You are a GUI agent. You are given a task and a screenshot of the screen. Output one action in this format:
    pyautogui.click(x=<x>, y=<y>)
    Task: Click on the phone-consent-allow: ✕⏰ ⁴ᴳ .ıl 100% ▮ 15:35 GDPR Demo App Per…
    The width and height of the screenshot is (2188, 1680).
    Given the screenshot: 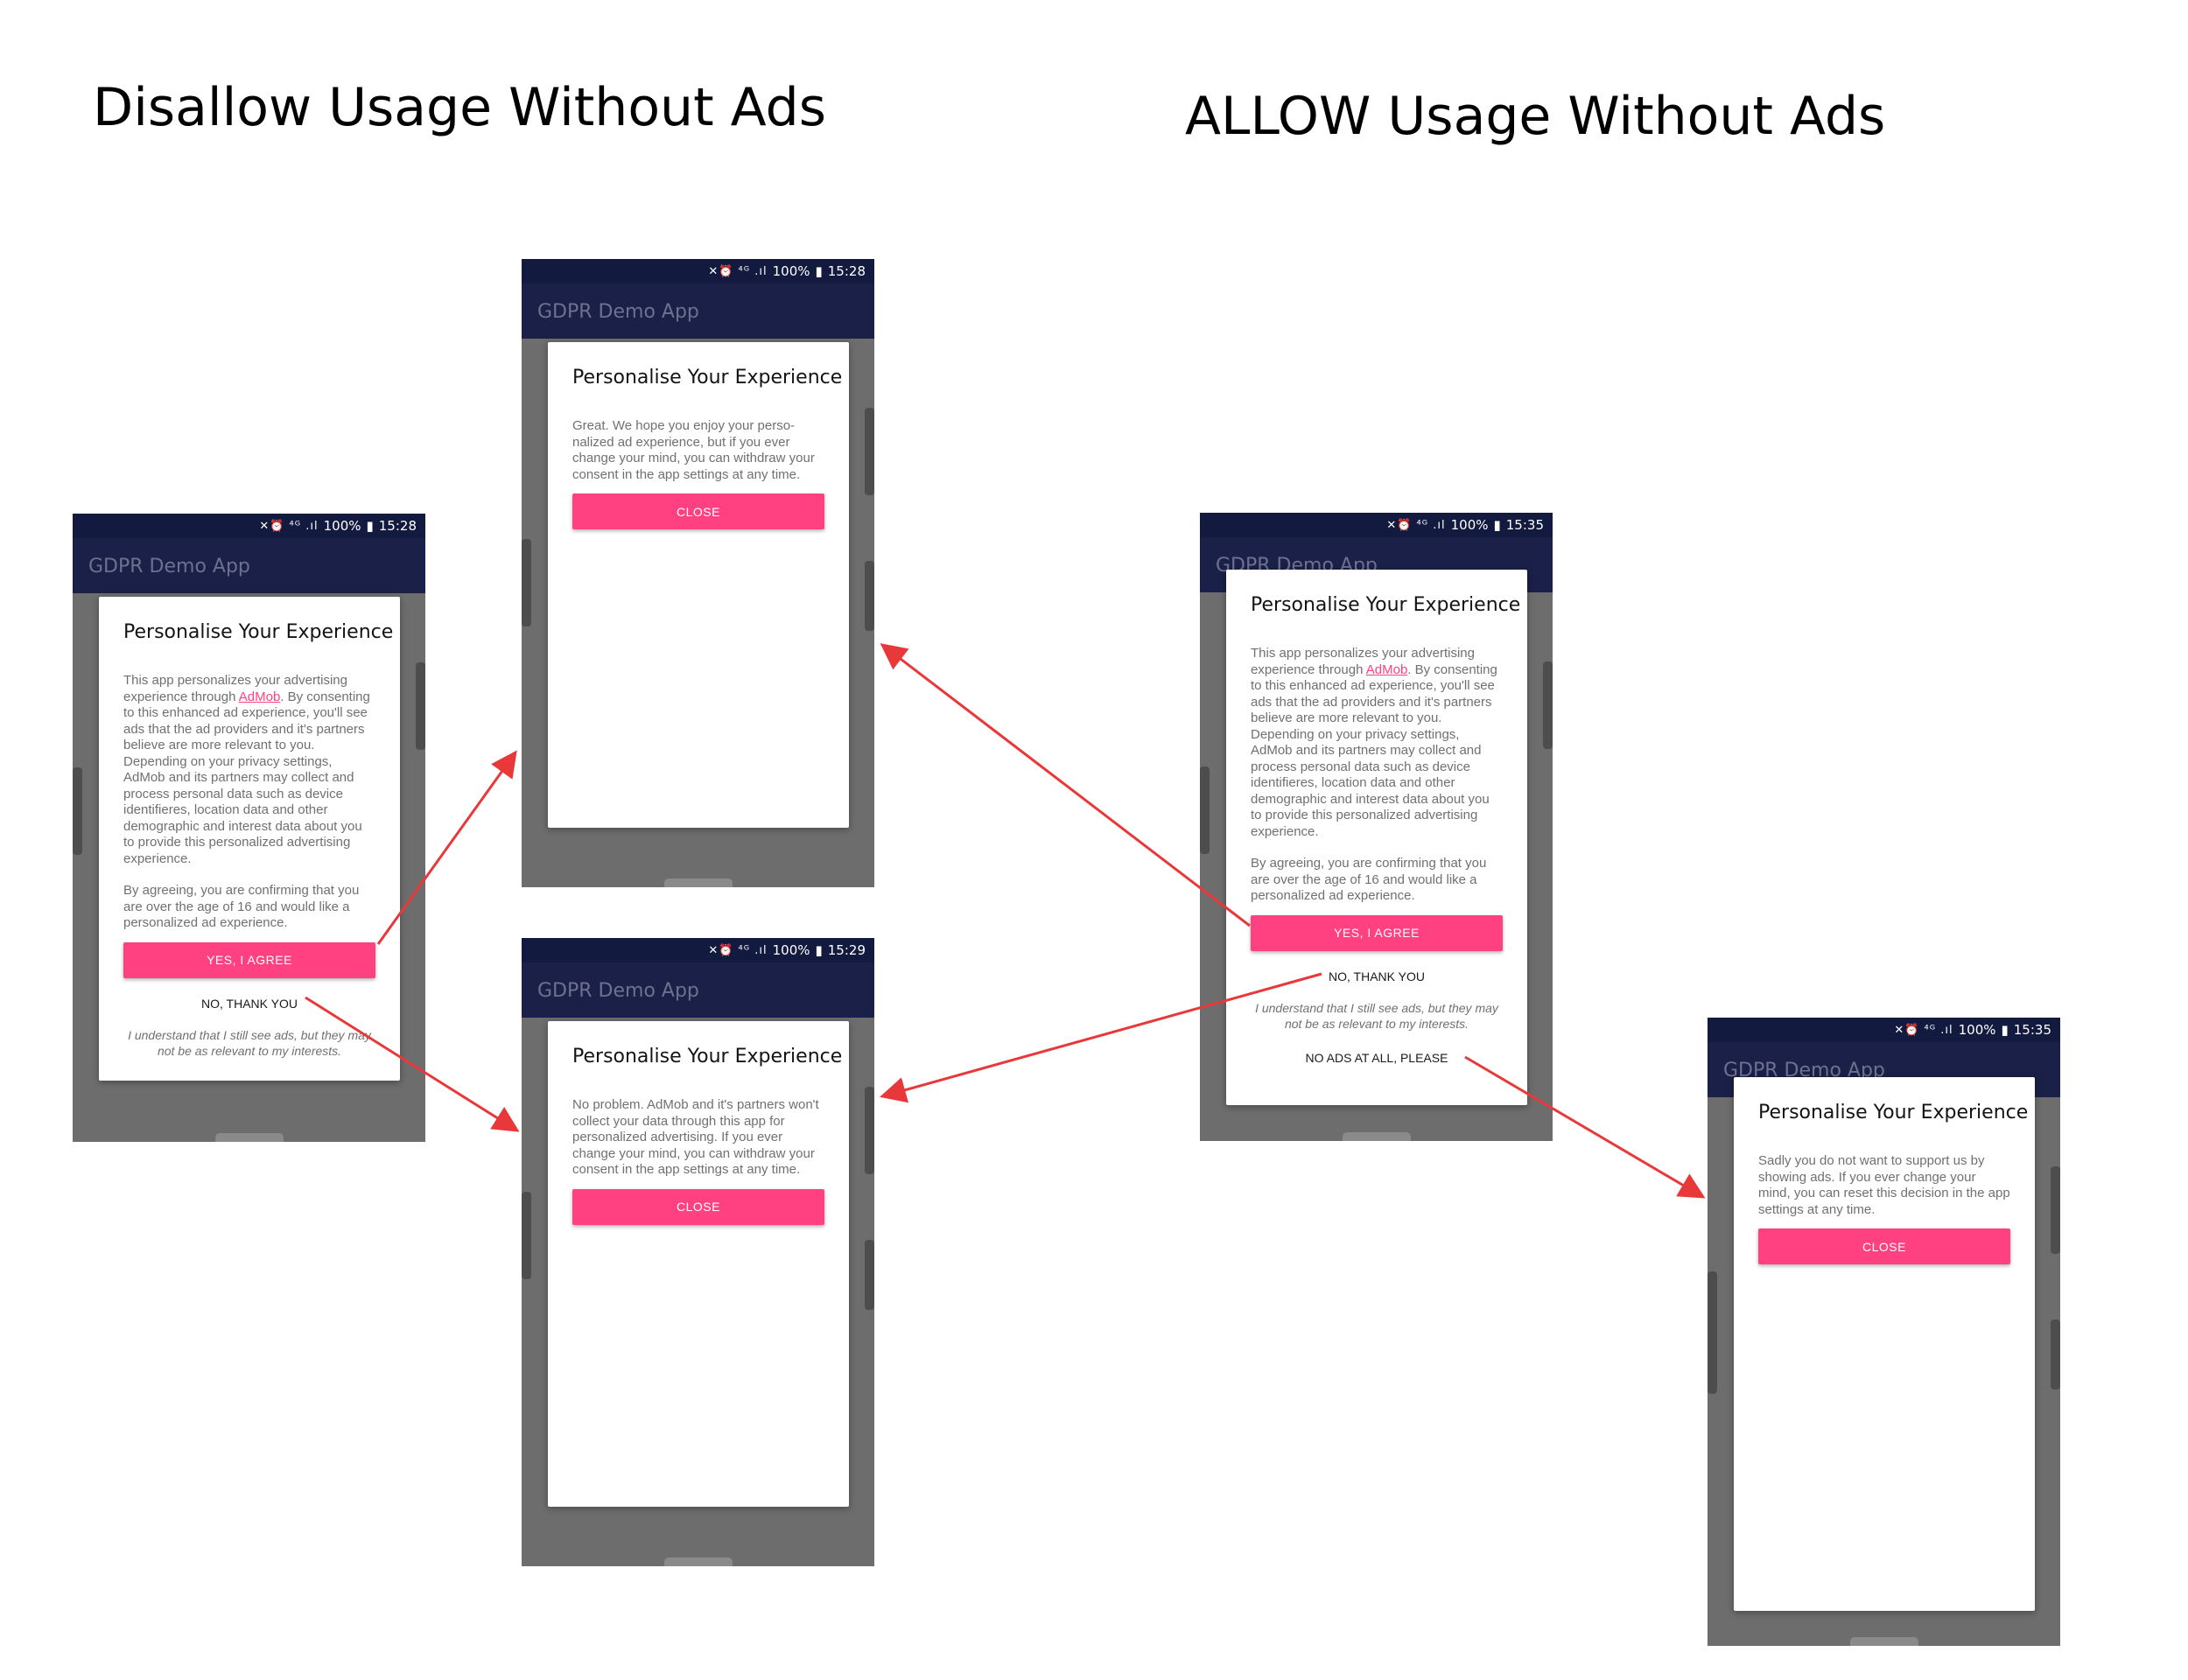 What is the action you would take?
    pyautogui.click(x=1376, y=827)
    